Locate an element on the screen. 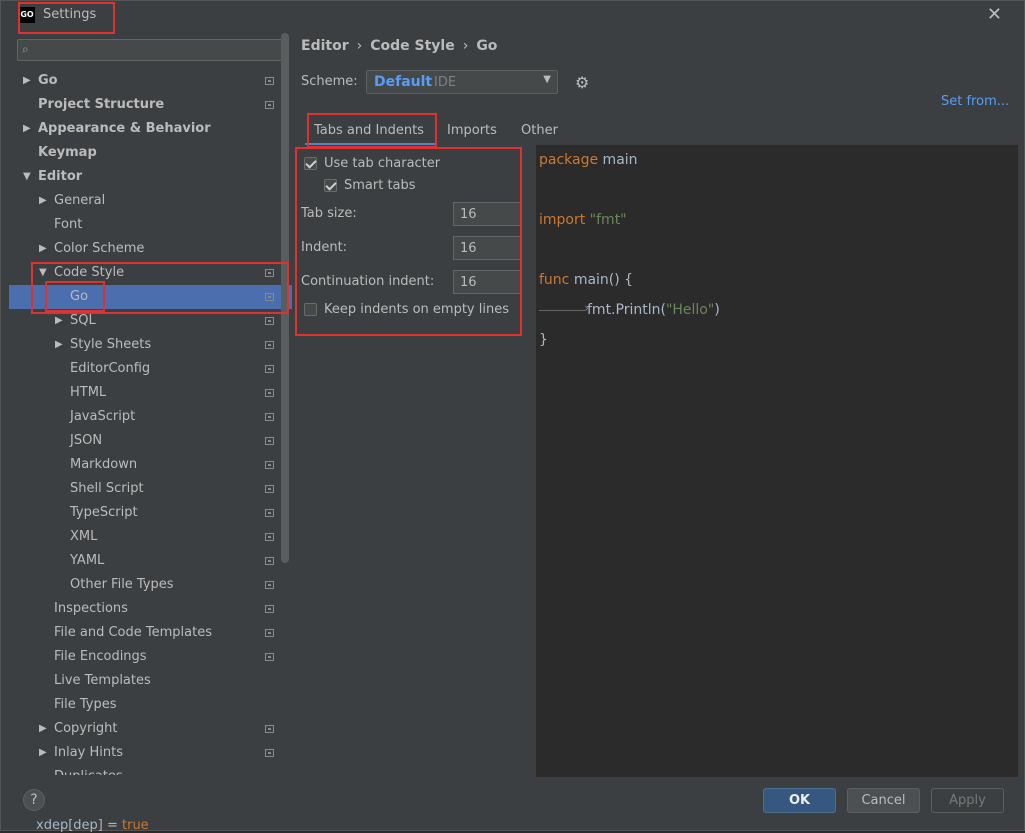 Image resolution: width=1025 pixels, height=833 pixels. sidebar-item: ▼ Code Style is located at coordinates (150, 273).